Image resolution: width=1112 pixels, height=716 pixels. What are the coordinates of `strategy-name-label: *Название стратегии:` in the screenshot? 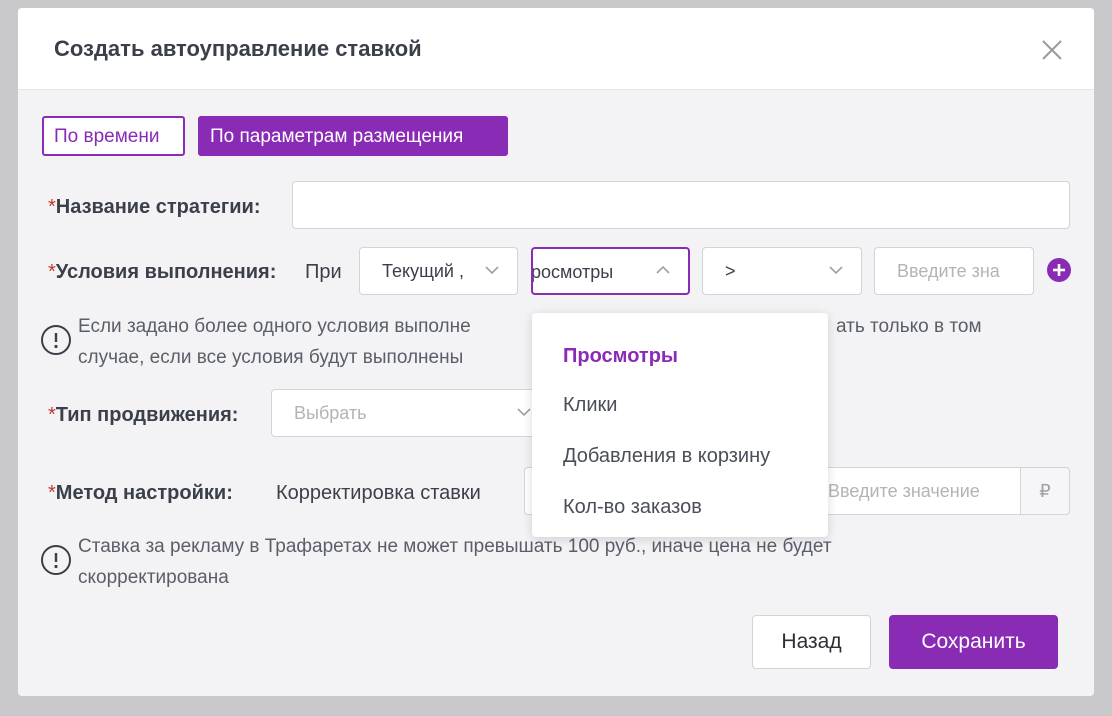 It's located at (154, 207).